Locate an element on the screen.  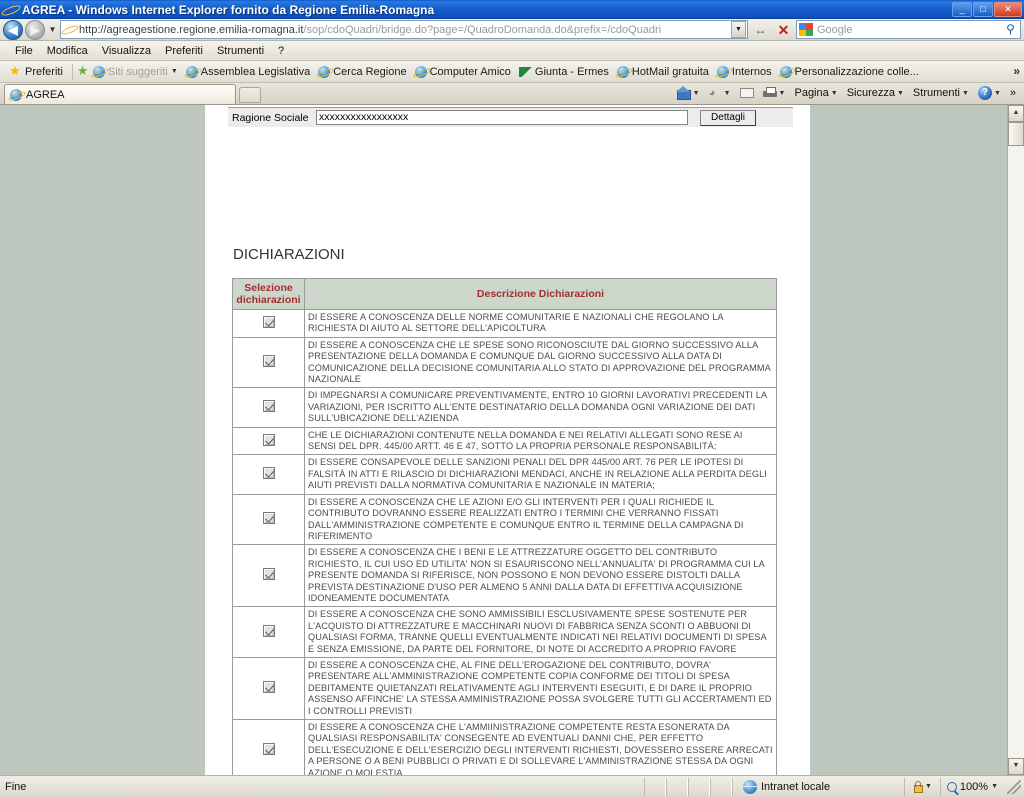
menu-item-file: File is located at coordinates (24, 51).